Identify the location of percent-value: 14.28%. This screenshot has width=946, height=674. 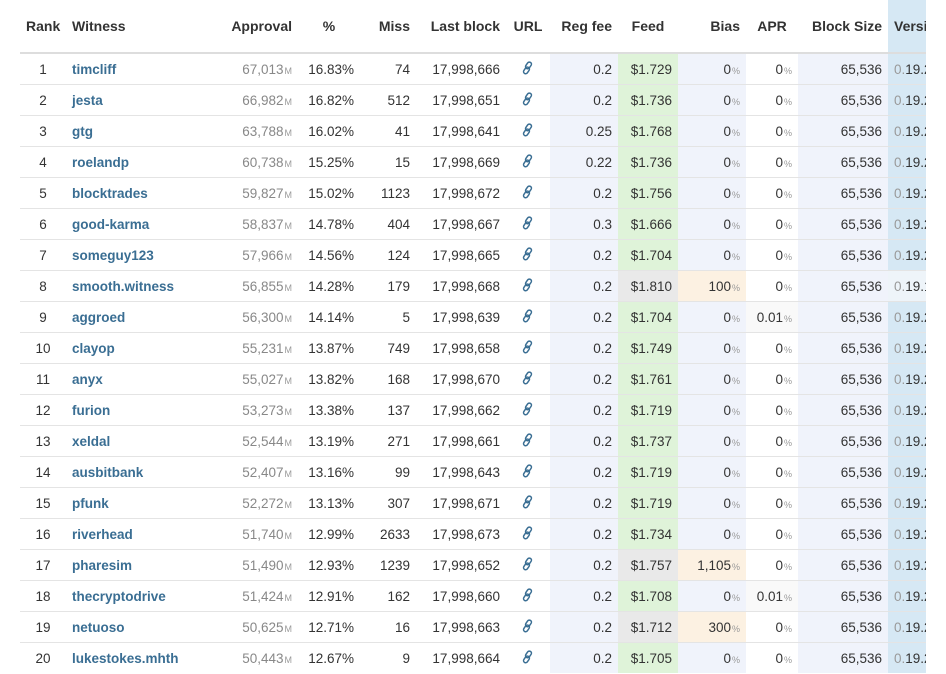
(331, 286).